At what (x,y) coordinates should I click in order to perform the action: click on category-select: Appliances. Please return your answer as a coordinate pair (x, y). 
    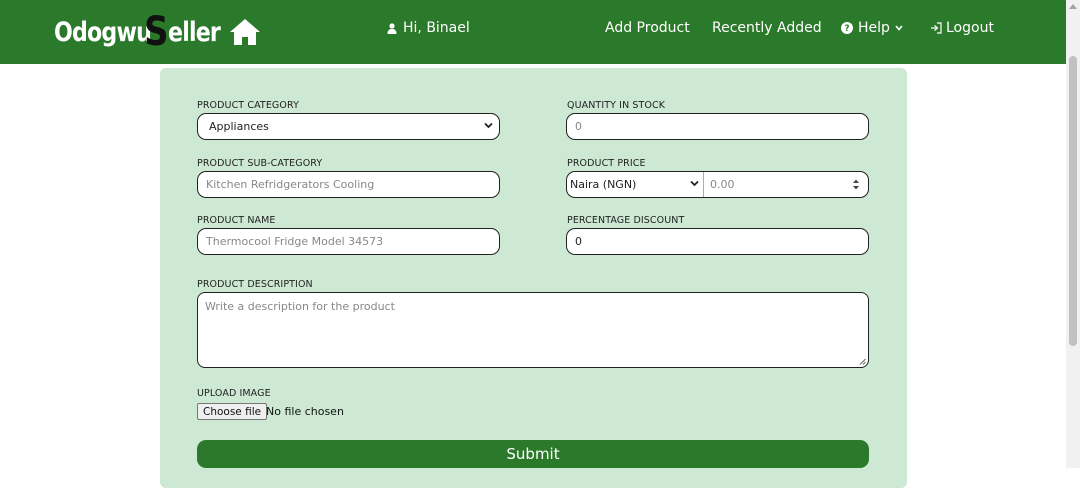
    Looking at the image, I should click on (348, 126).